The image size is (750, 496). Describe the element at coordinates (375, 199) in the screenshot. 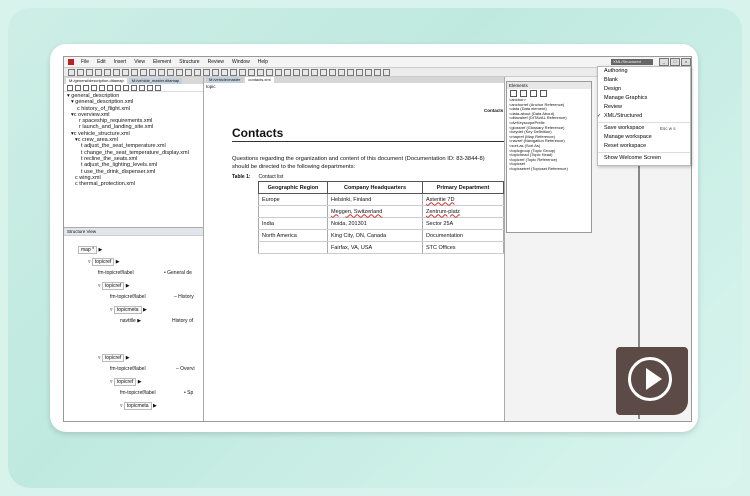

I see `table-cell: Helsinki, Finland` at that location.